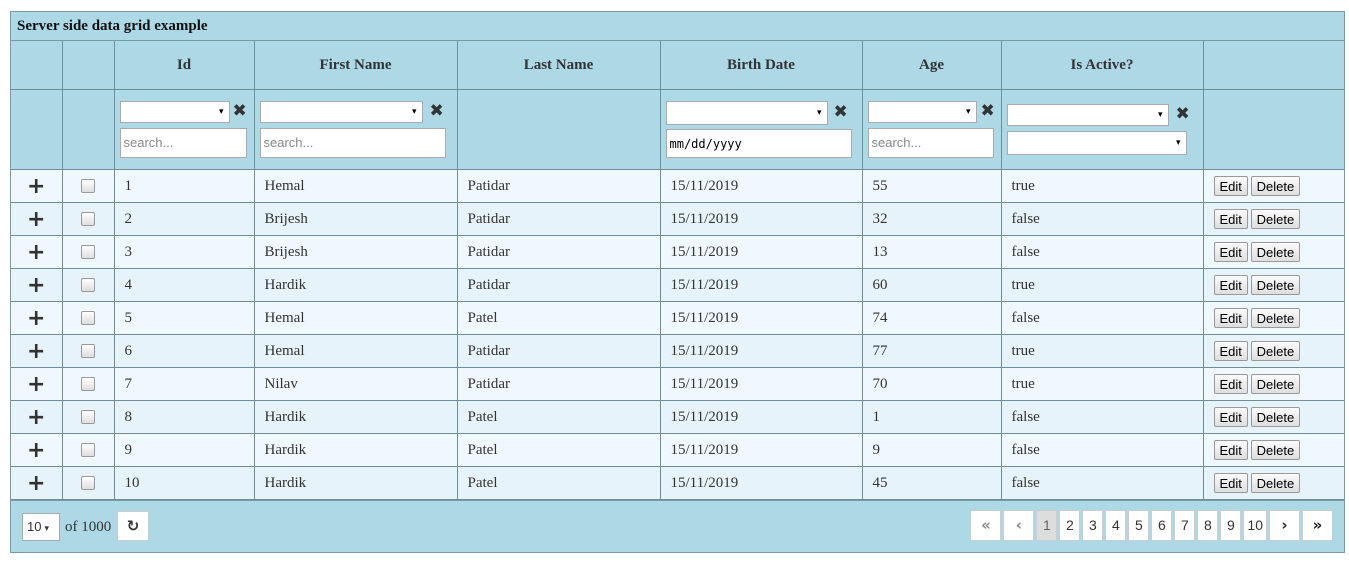 The width and height of the screenshot is (1349, 562). Describe the element at coordinates (1070, 525) in the screenshot. I see `page-button: 2` at that location.